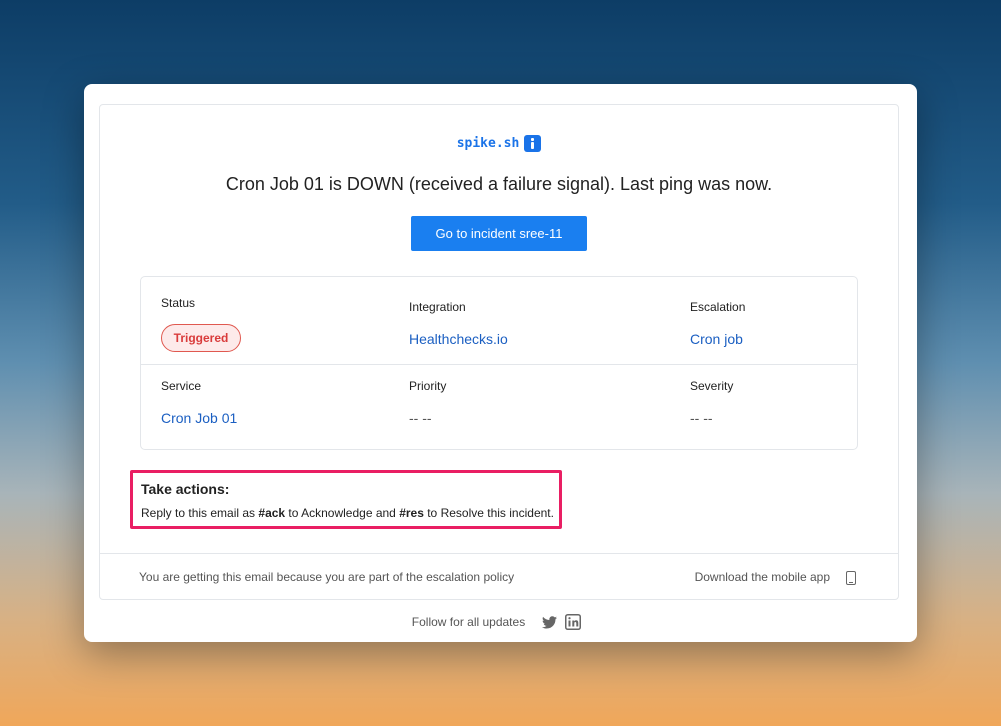 The height and width of the screenshot is (726, 1001). What do you see at coordinates (488, 143) in the screenshot?
I see `brand-logo-text: spike.sh` at bounding box center [488, 143].